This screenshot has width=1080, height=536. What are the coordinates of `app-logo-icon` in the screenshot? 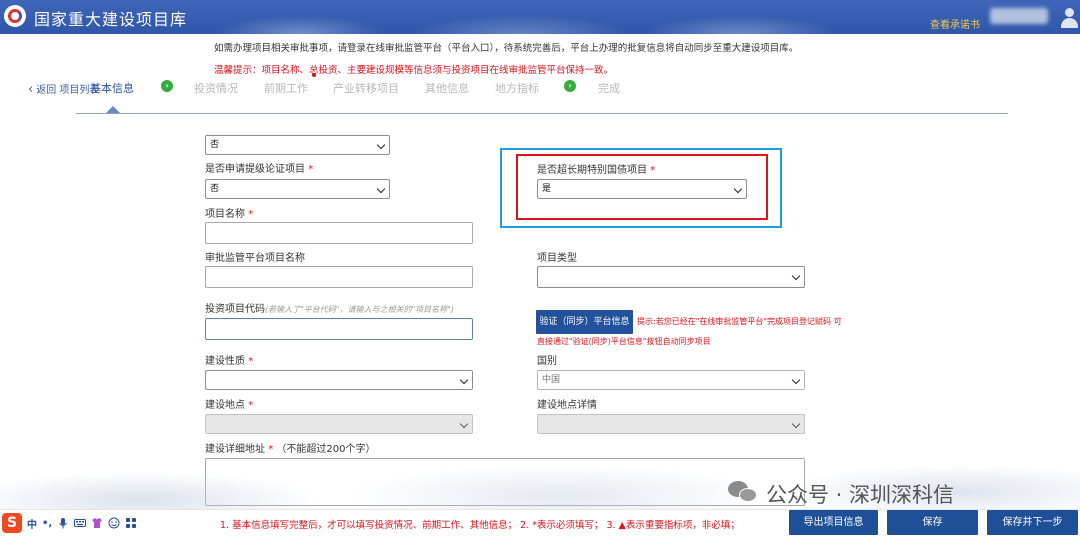 It's located at (15, 16).